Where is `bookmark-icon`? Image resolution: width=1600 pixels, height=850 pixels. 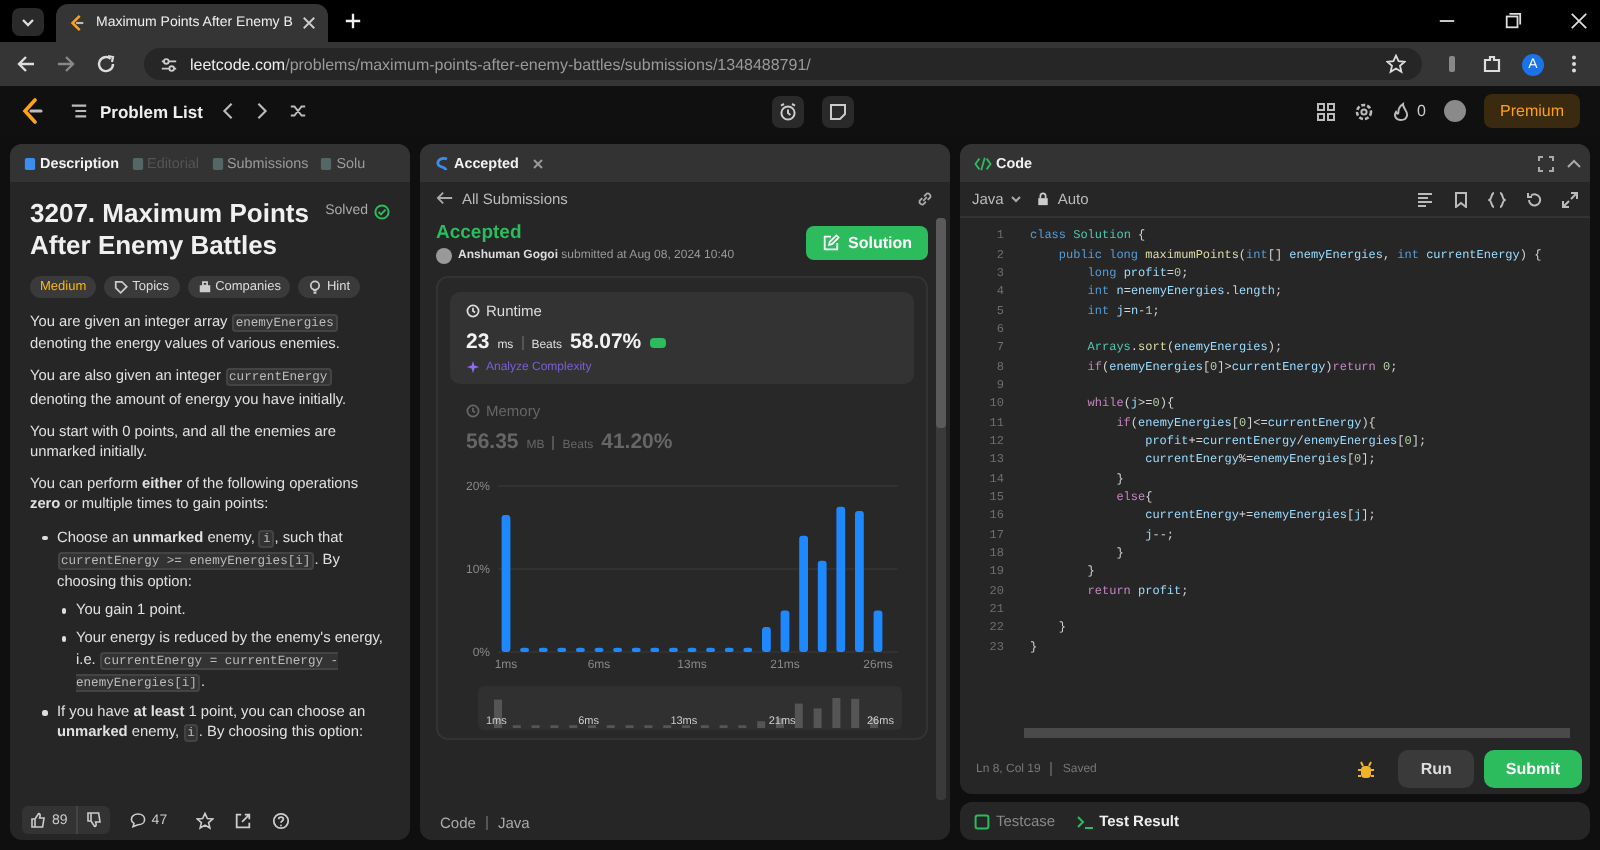
bookmark-icon is located at coordinates (1461, 199).